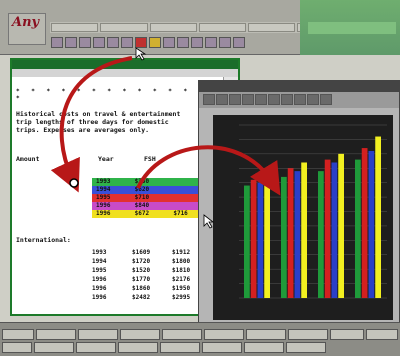 The height and width of the screenshot is (356, 400). Describe the element at coordinates (152, 279) in the screenshot. I see `table-row: 1996 $1770 $2176` at that location.